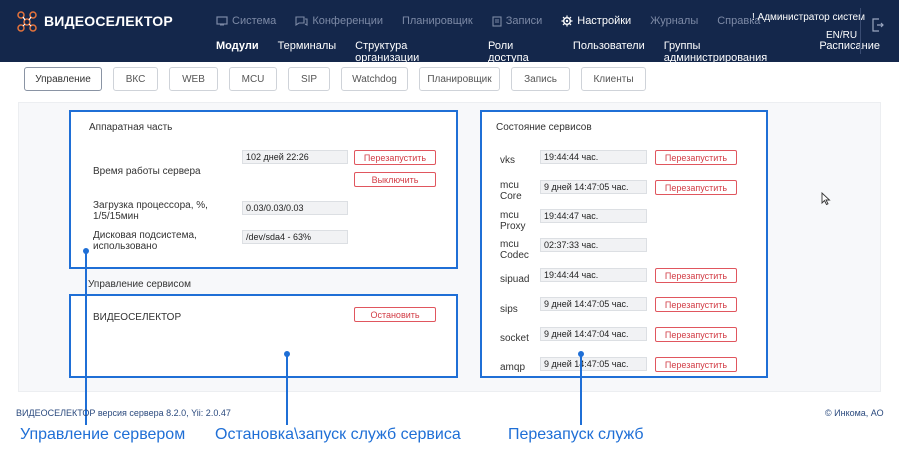  I want to click on nav-conferences-label: Конференции, so click(347, 21).